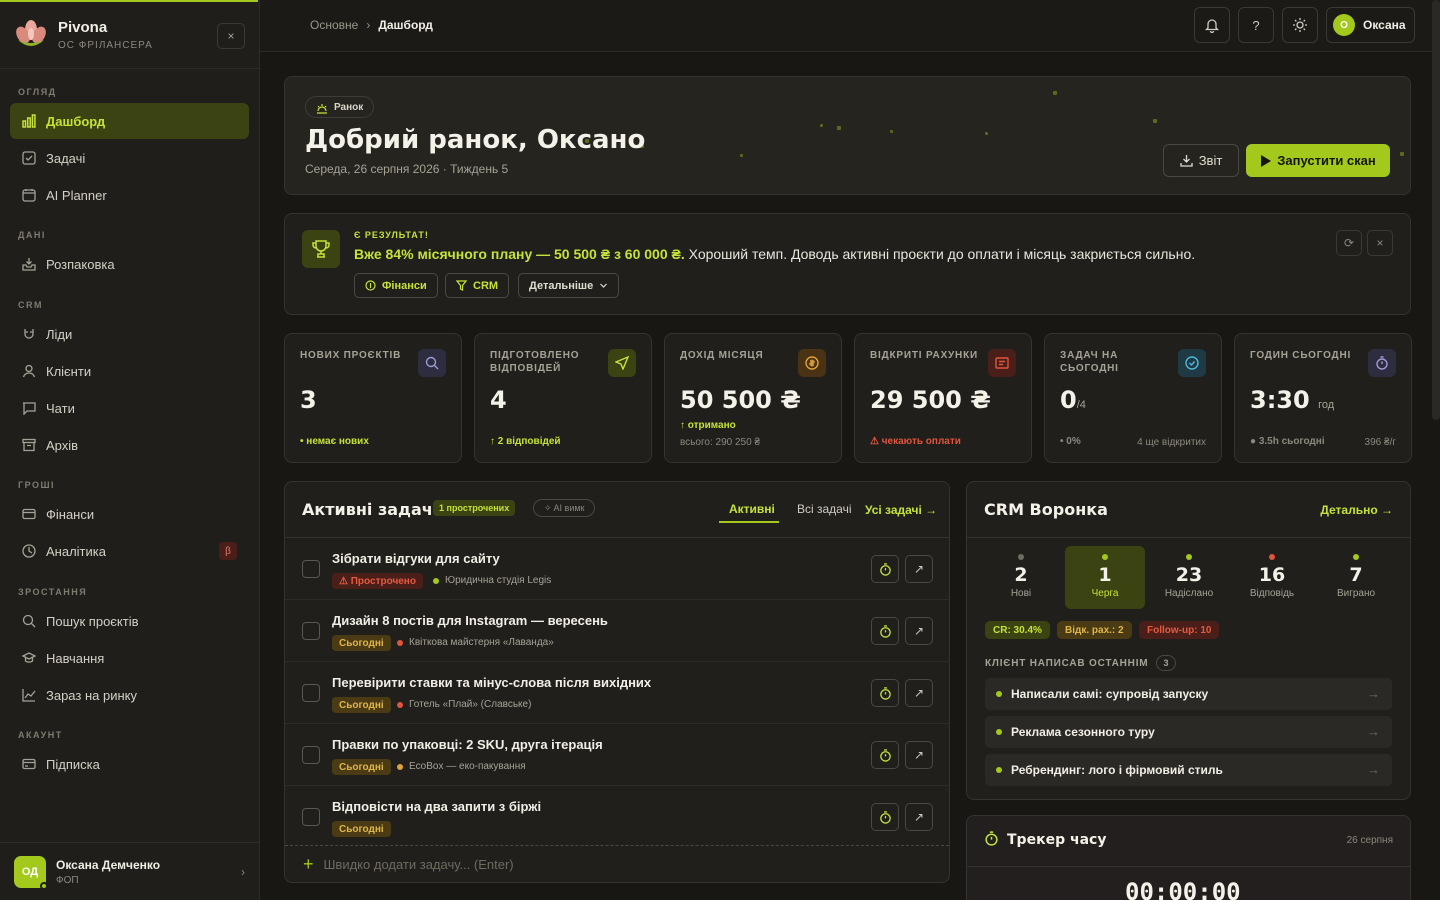  I want to click on sidebar-accent-line, so click(129, 1).